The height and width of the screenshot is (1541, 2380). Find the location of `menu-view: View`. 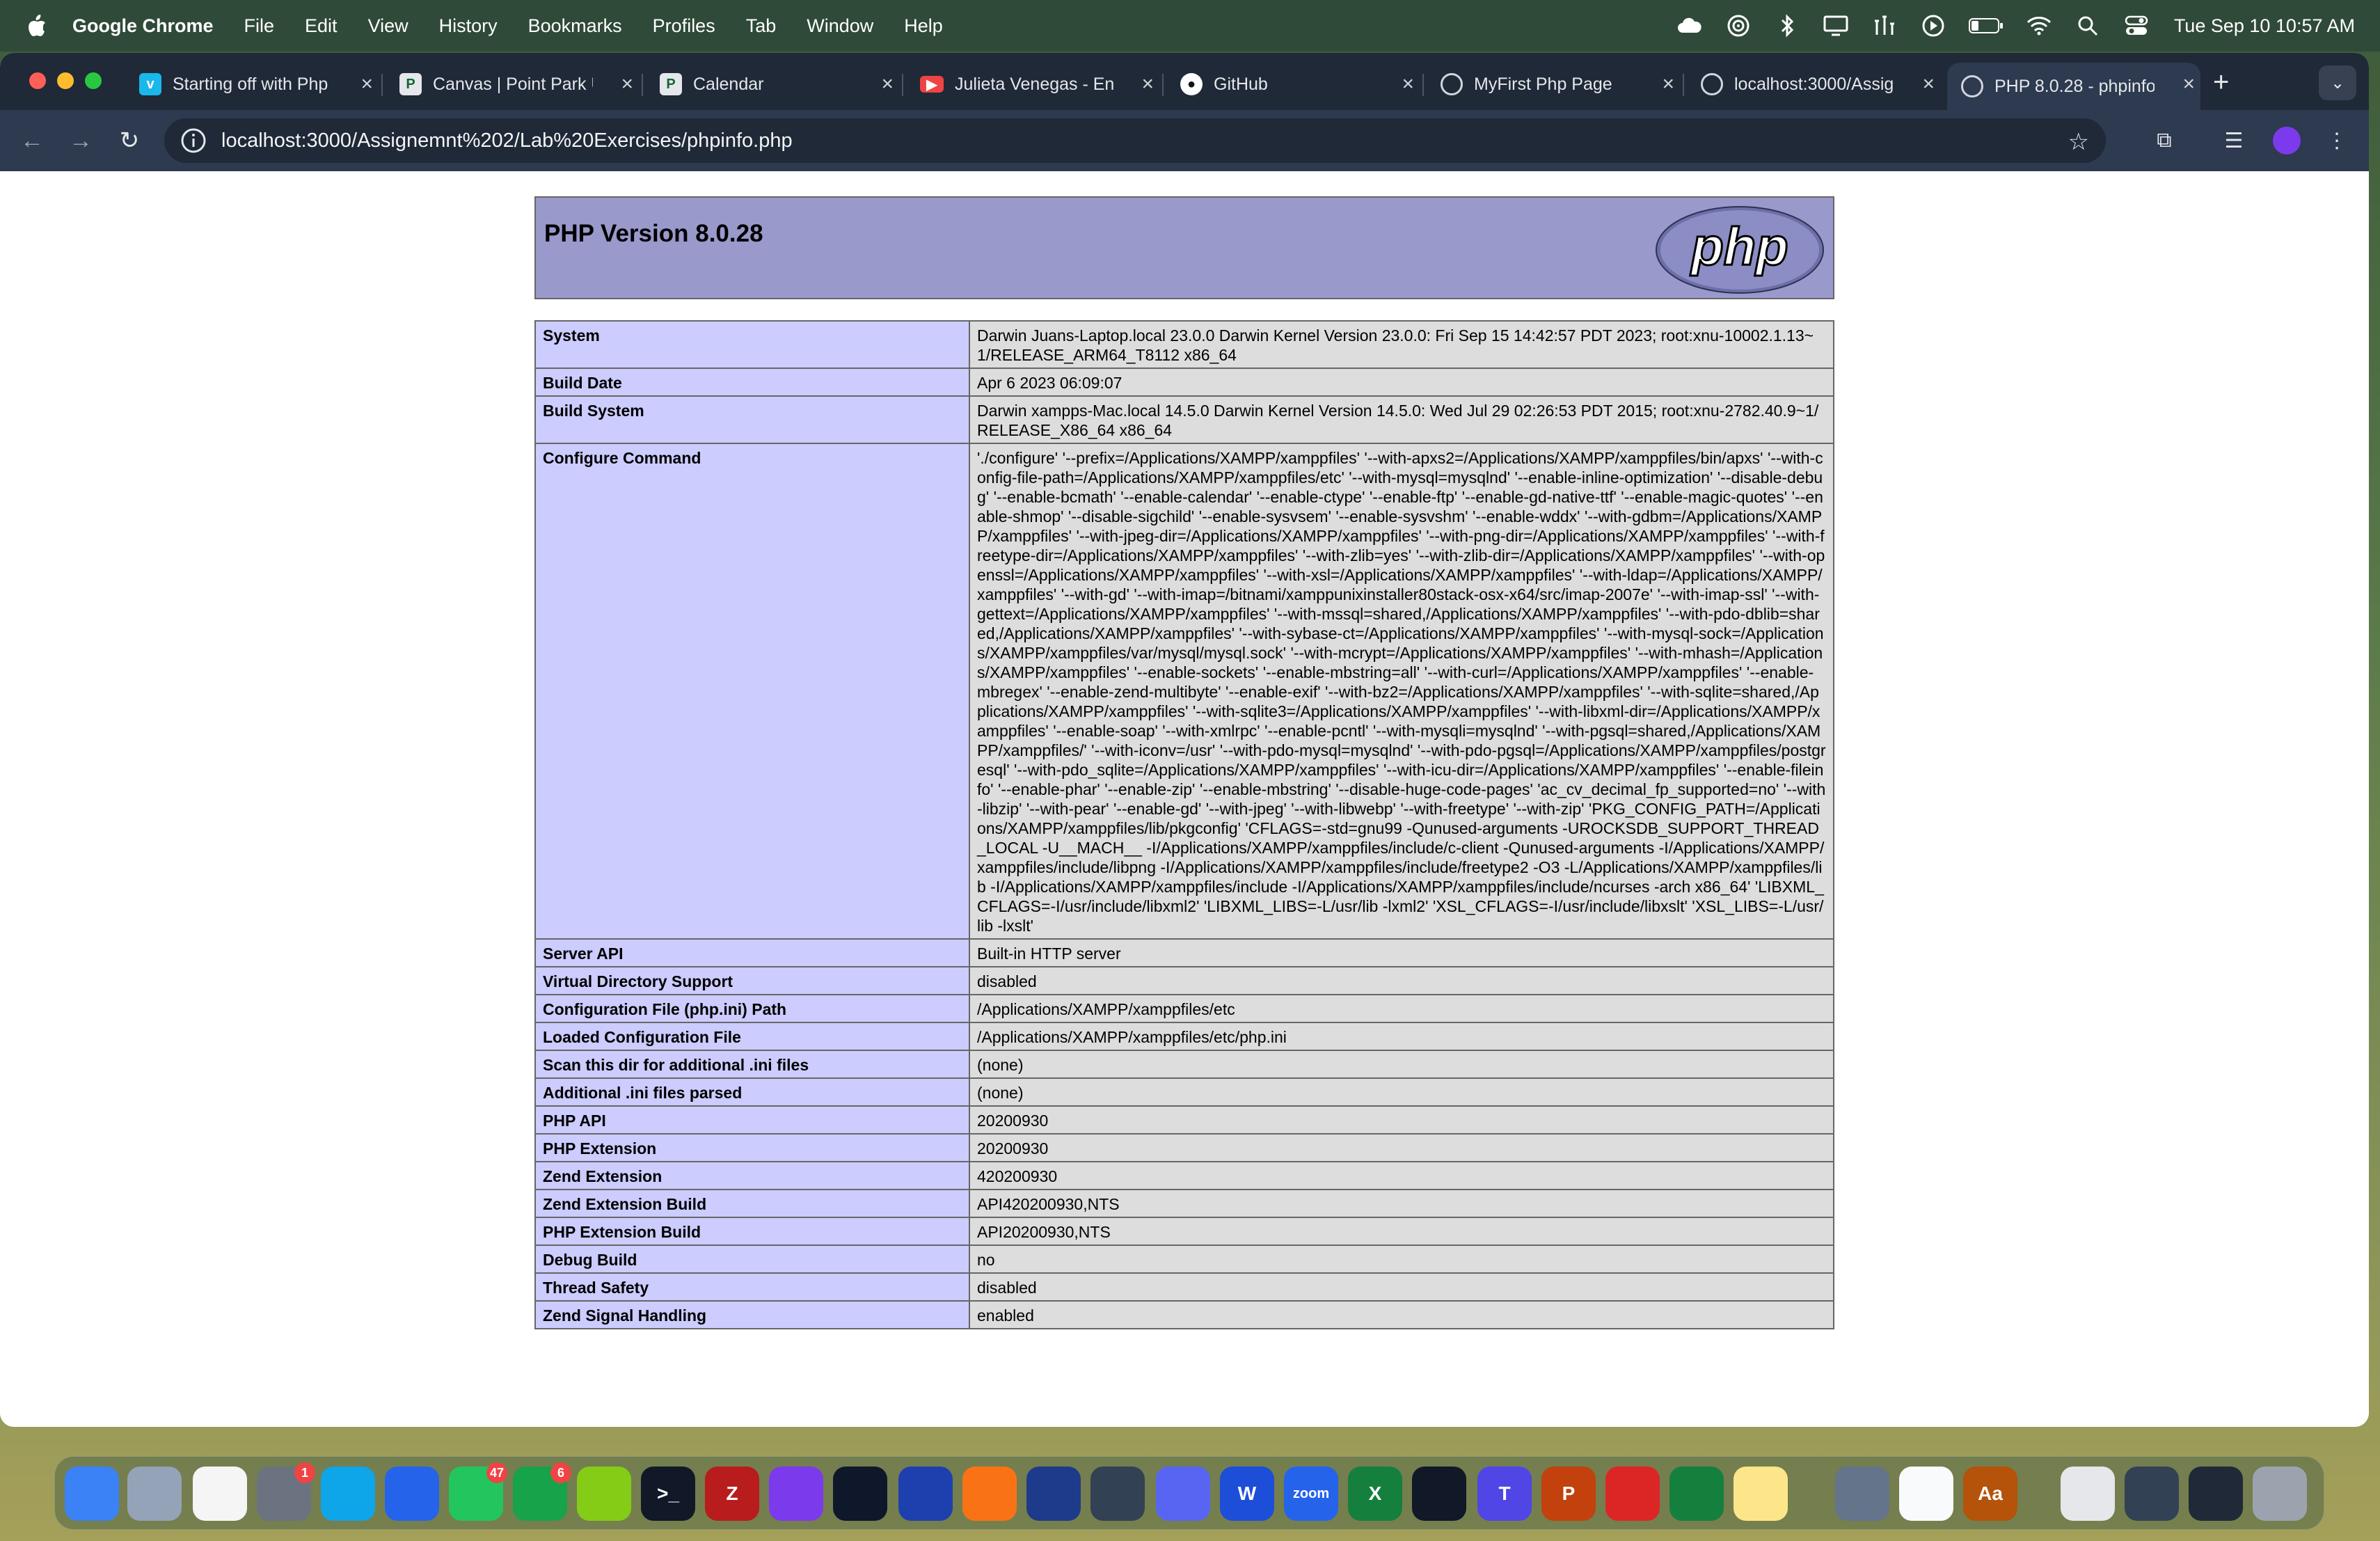

menu-view: View is located at coordinates (388, 26).